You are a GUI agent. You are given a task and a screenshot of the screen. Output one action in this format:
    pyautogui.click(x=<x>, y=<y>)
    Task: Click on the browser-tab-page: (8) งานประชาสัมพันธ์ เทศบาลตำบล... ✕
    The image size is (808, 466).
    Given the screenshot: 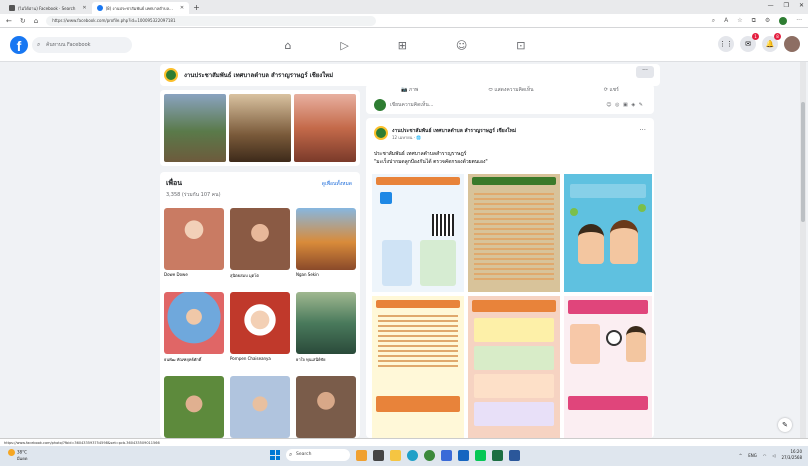 What is the action you would take?
    pyautogui.click(x=140, y=8)
    